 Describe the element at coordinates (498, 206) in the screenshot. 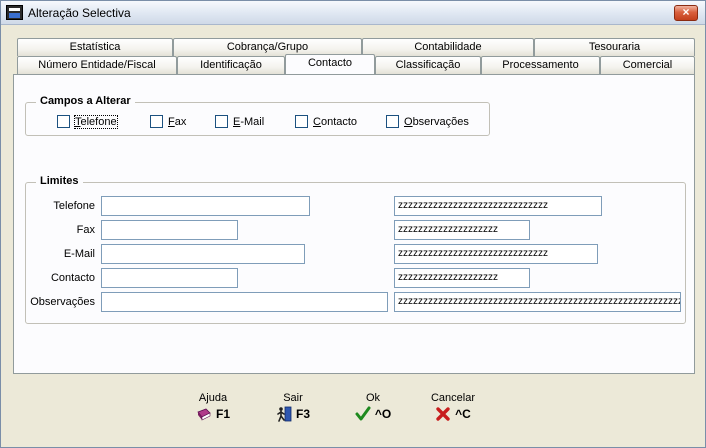

I see `telefone-to-input: zzzzzzzzzzzzzzzzzzzzzzzzzzzzzz` at that location.